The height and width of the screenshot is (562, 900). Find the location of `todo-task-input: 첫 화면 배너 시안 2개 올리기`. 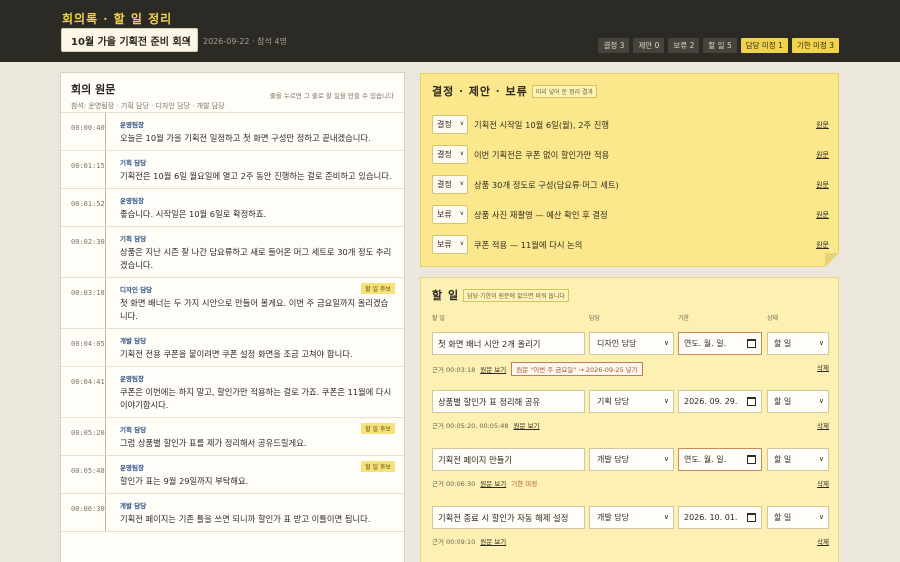

todo-task-input: 첫 화면 배너 시안 2개 올리기 is located at coordinates (508, 343).